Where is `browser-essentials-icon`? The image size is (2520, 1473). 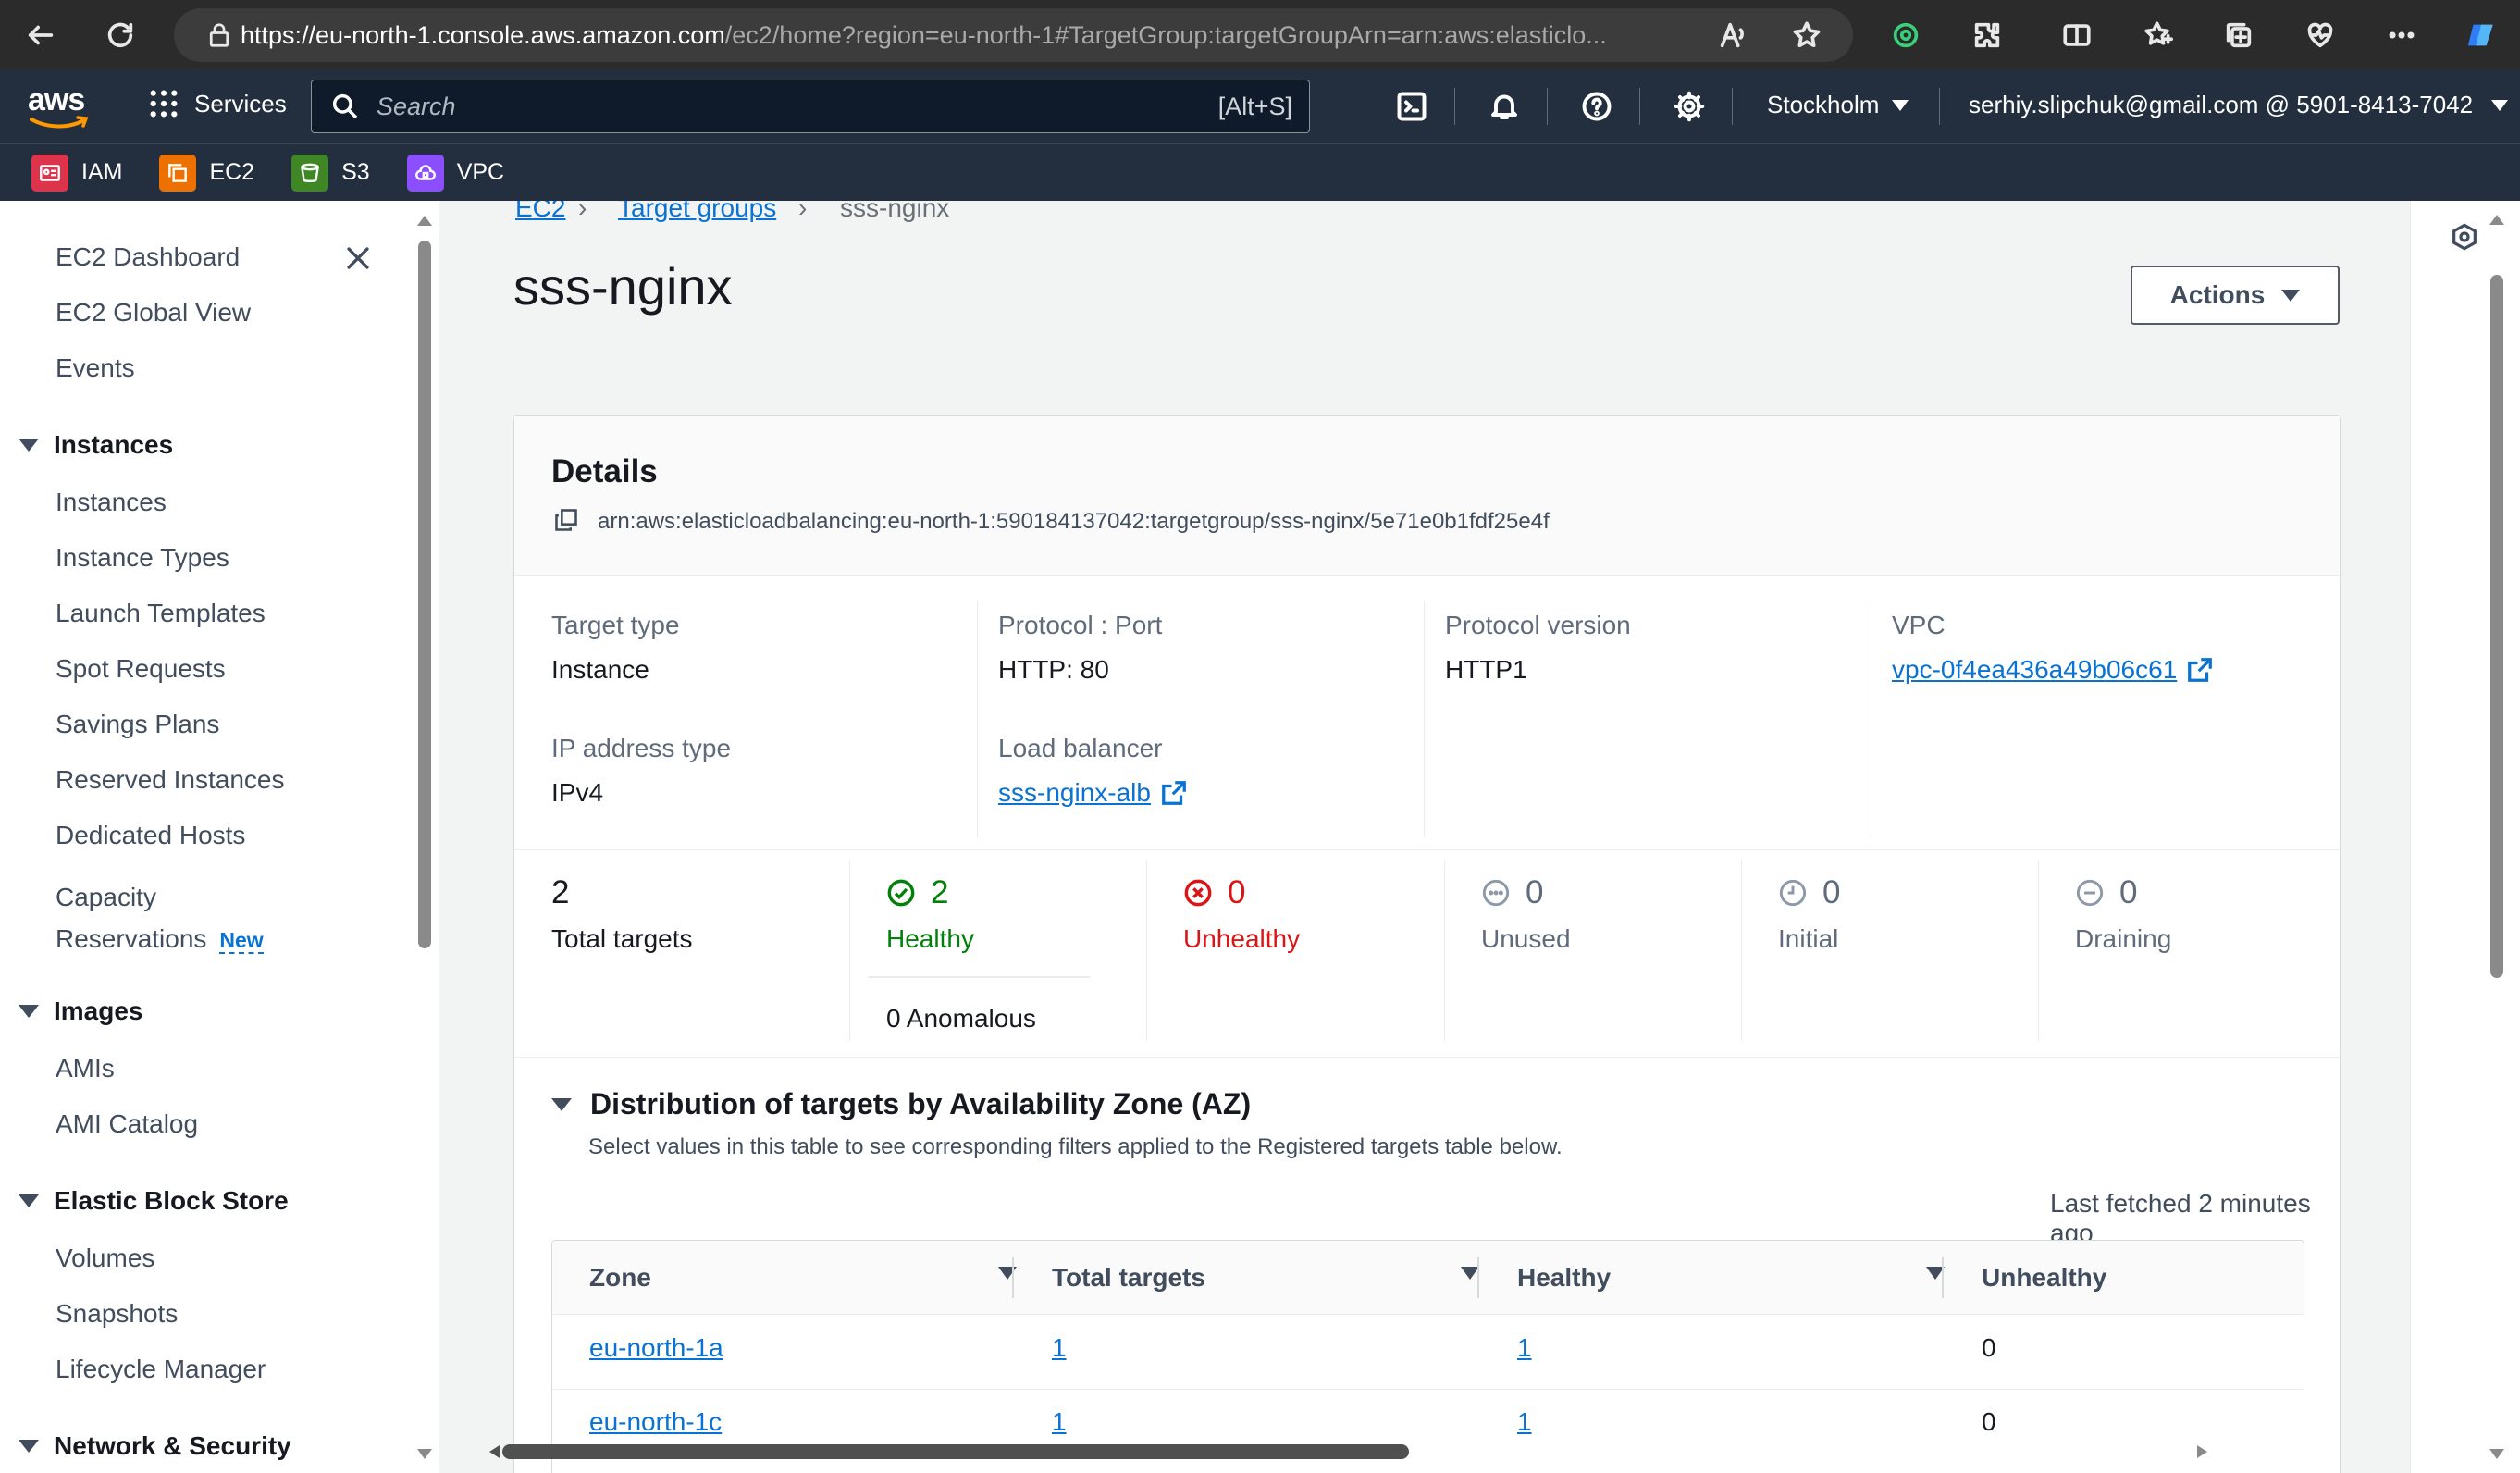 browser-essentials-icon is located at coordinates (2320, 35).